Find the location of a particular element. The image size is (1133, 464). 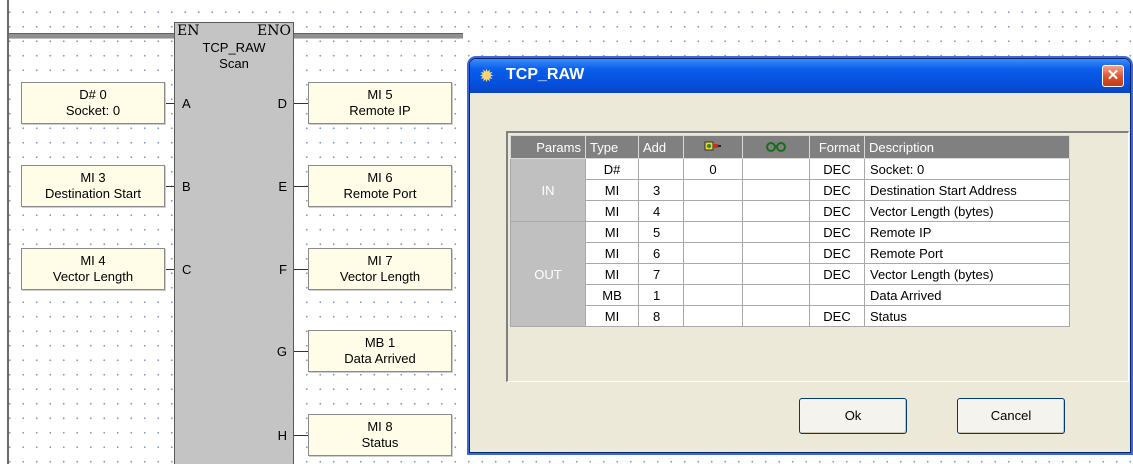

table-row: IN D# 0 DEC Socket: 0 is located at coordinates (790, 190).